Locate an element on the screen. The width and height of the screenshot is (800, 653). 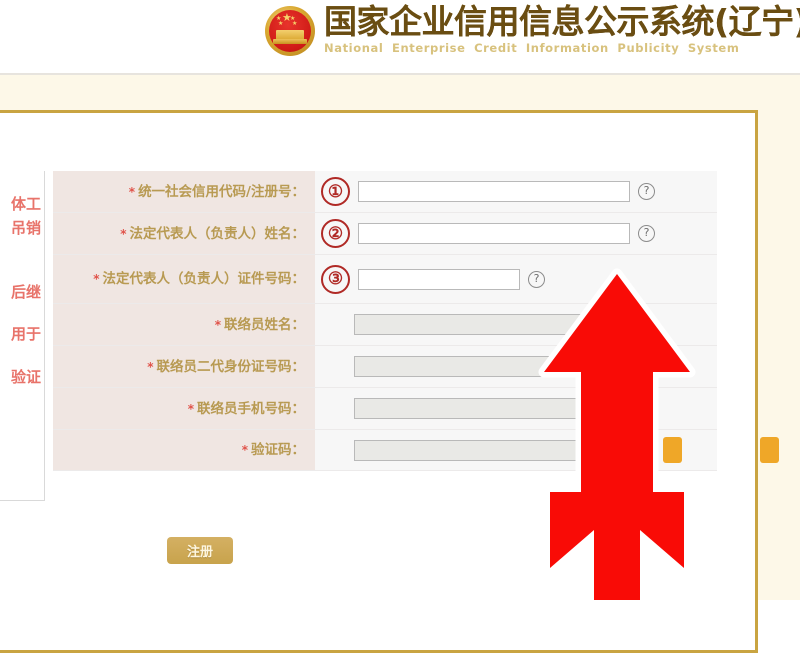
label-text: 验证码： is located at coordinates (278, 450).